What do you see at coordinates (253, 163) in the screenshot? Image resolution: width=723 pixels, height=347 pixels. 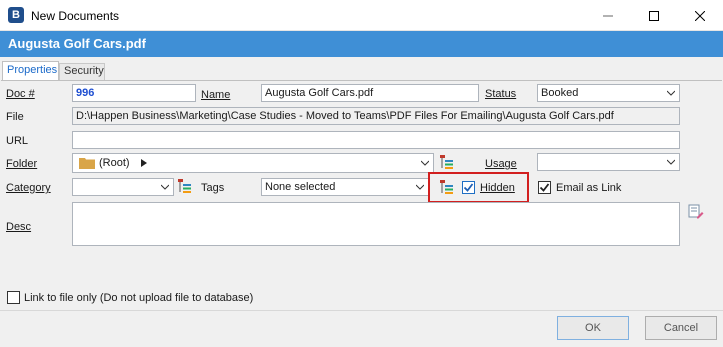 I see `folder-select: (Root)` at bounding box center [253, 163].